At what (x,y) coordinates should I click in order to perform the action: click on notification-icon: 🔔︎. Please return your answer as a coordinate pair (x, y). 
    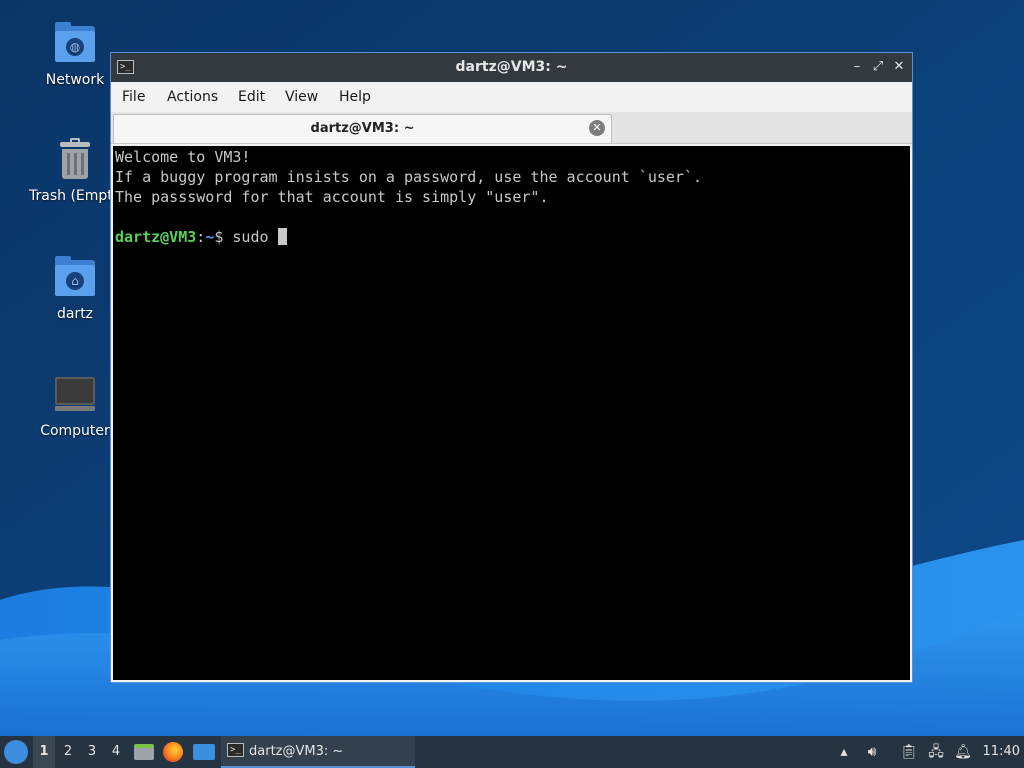
    Looking at the image, I should click on (963, 752).